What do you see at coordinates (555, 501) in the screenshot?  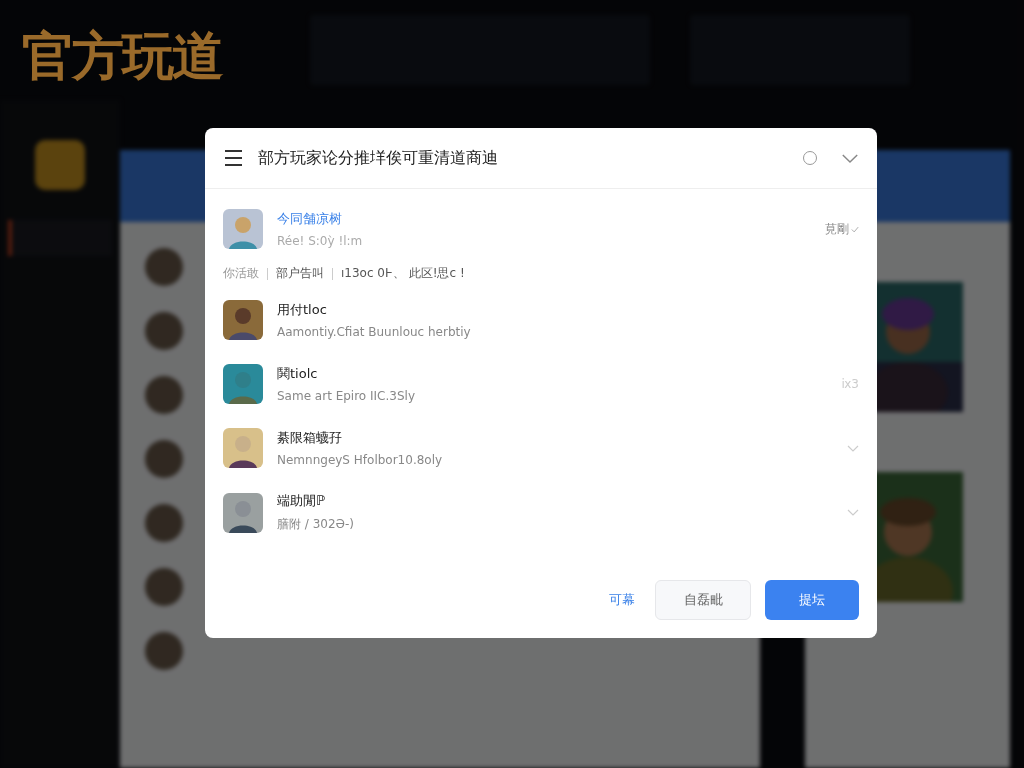 I see `user-name: 端助閒ℙ` at bounding box center [555, 501].